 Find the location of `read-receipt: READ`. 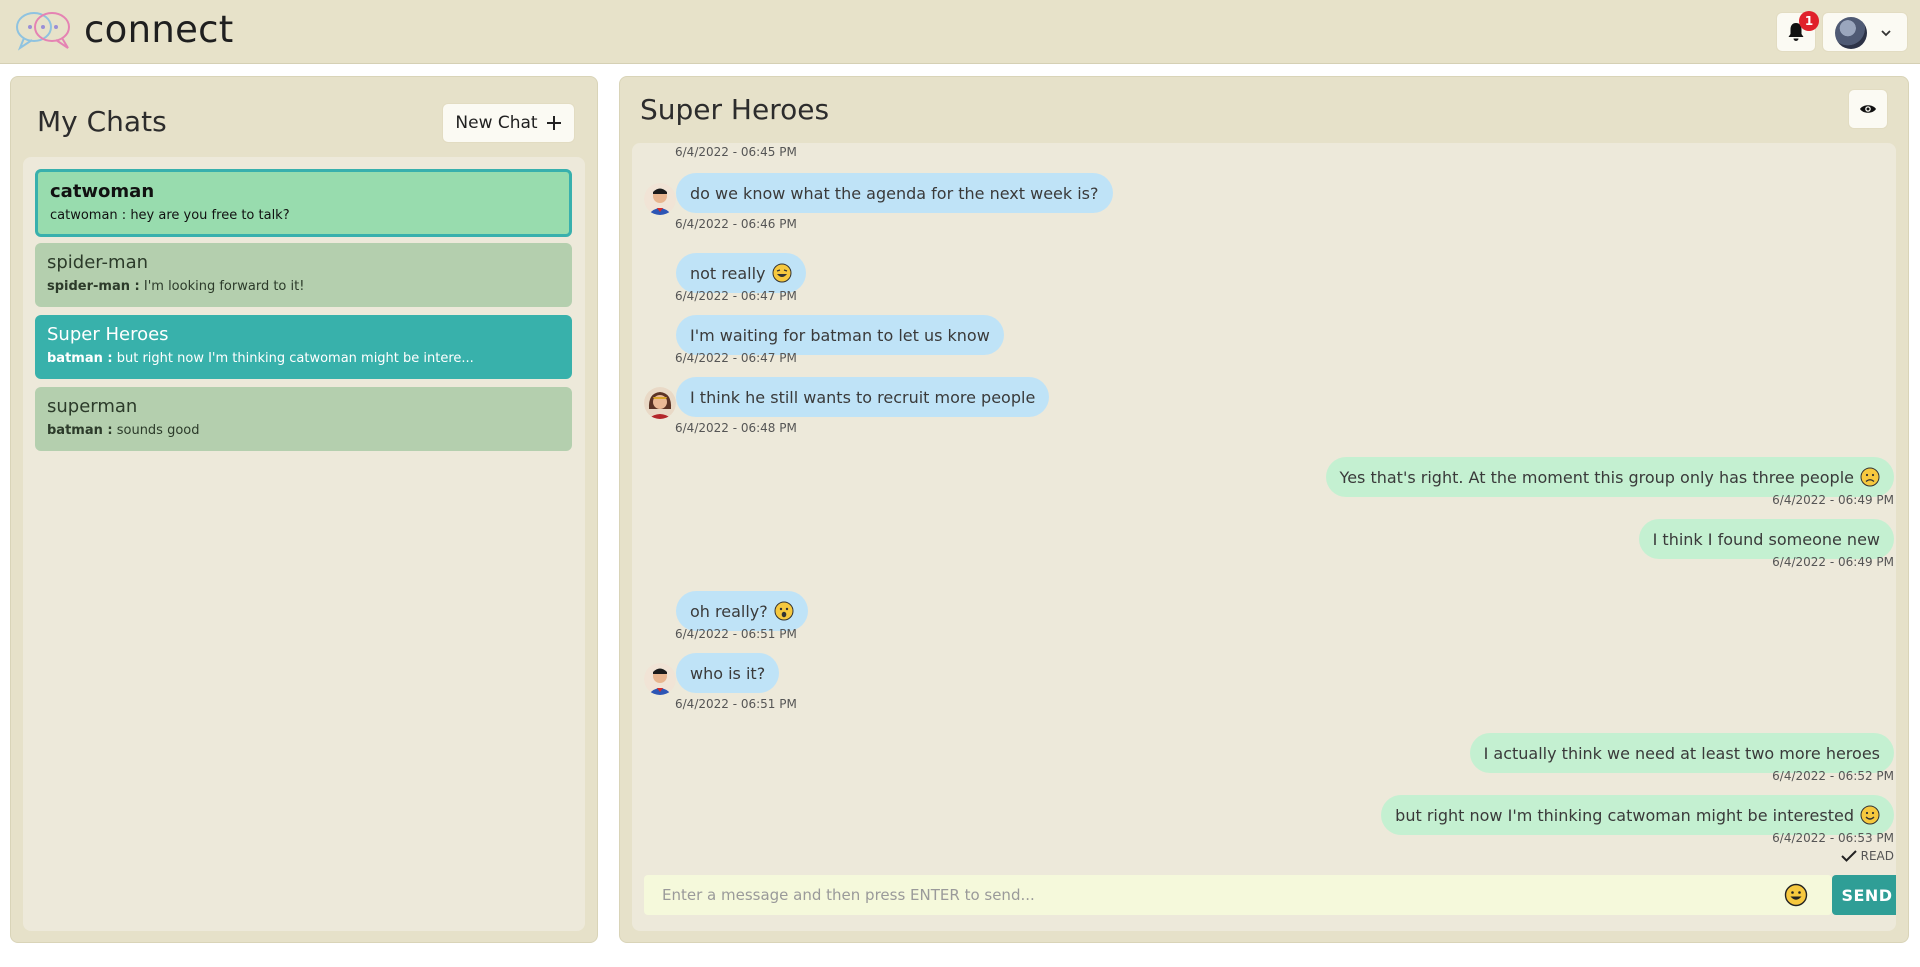

read-receipt: READ is located at coordinates (1867, 856).